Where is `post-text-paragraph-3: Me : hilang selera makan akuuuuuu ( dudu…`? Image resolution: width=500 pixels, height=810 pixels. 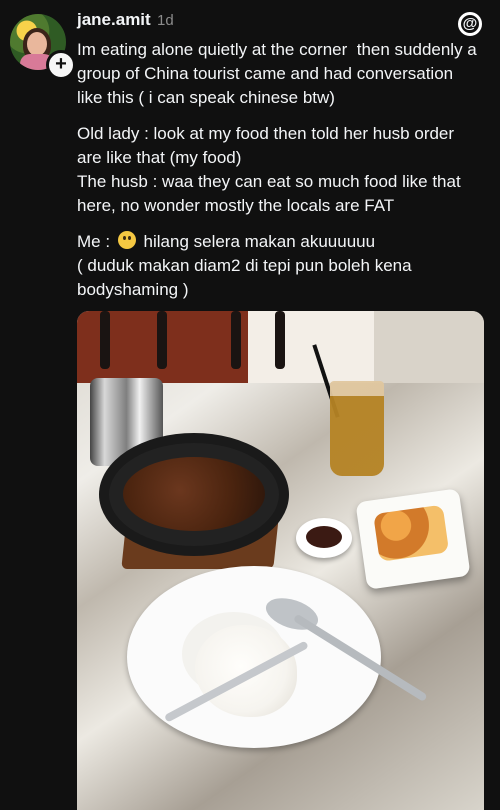 post-text-paragraph-3: Me : hilang selera makan akuuuuuu ( dudu… is located at coordinates (280, 266).